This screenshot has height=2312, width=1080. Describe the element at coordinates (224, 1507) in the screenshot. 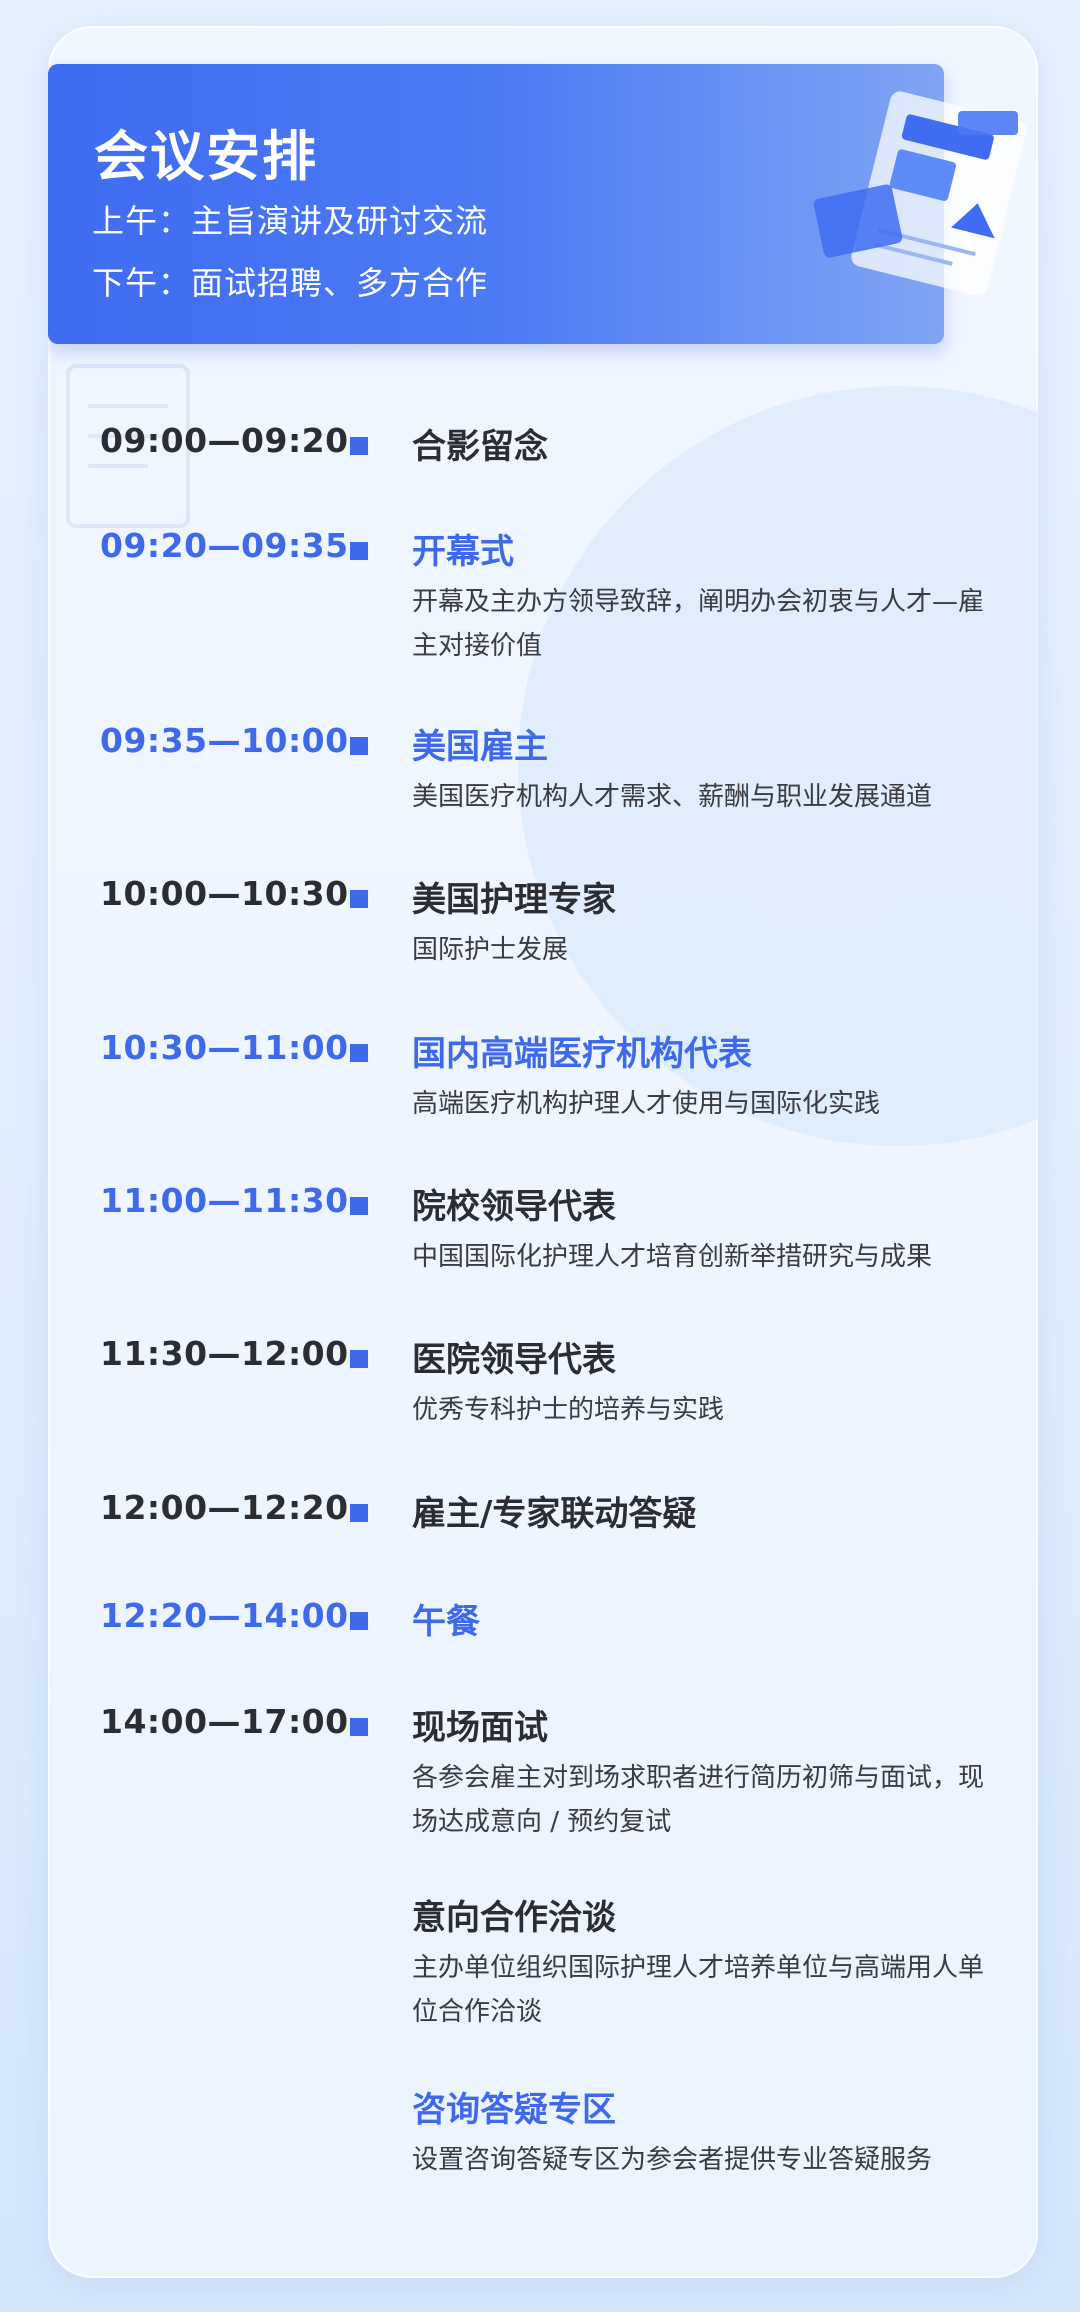

I see `schedule-time: 12:00—12:20` at that location.